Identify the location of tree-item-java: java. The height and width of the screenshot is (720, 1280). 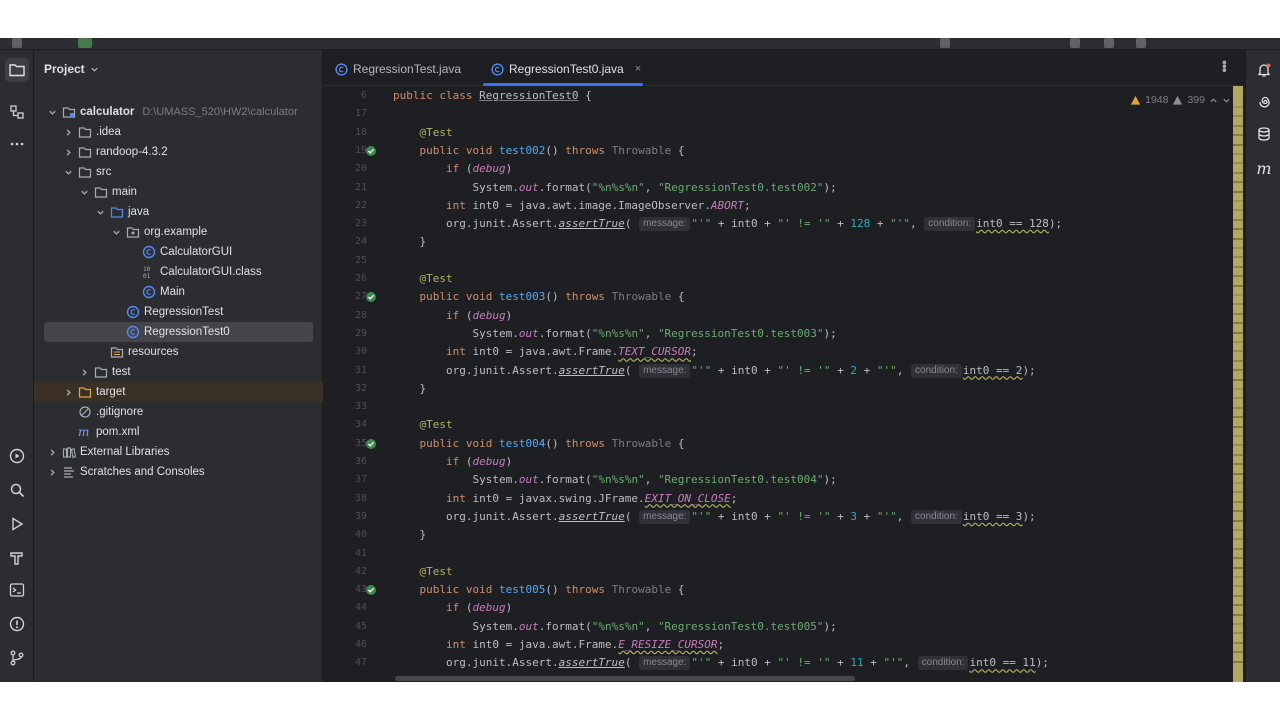
(178, 212).